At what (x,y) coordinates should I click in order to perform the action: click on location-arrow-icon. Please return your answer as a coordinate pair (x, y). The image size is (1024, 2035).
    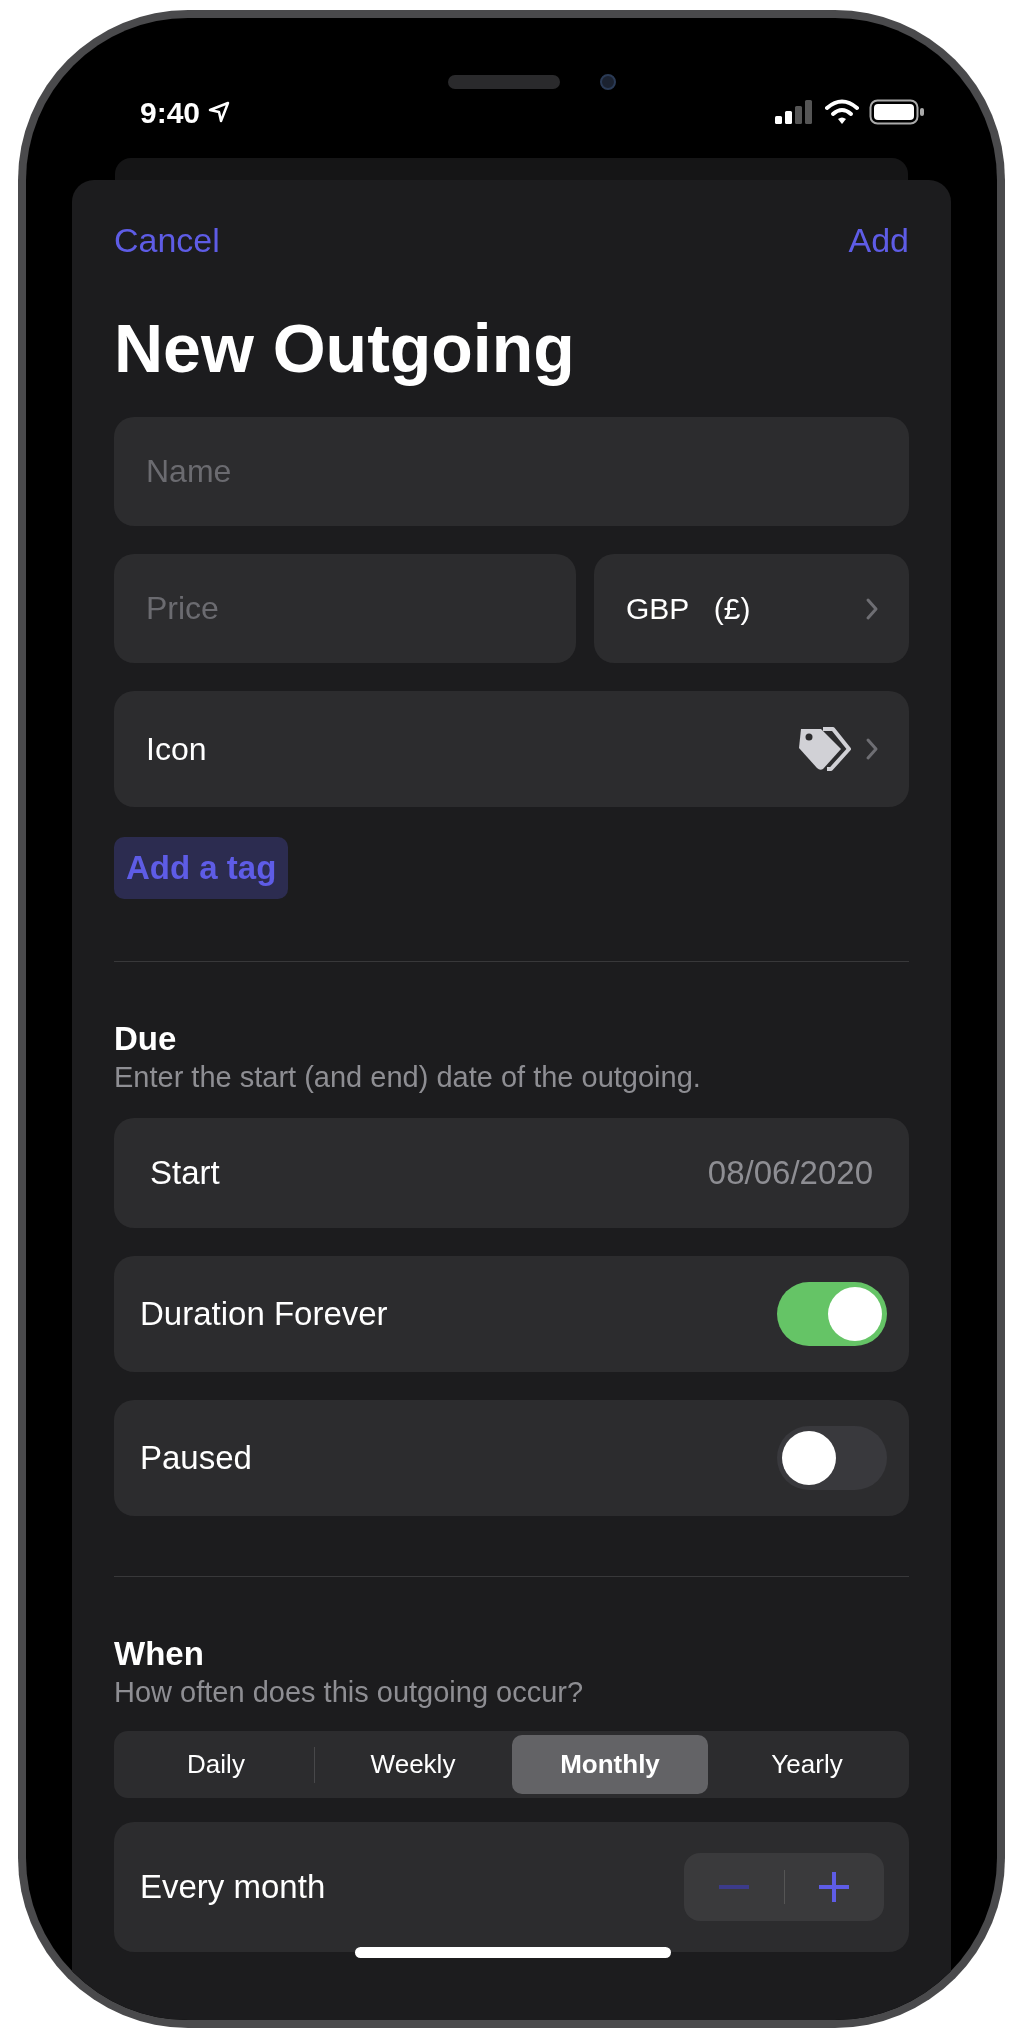
    Looking at the image, I should click on (219, 112).